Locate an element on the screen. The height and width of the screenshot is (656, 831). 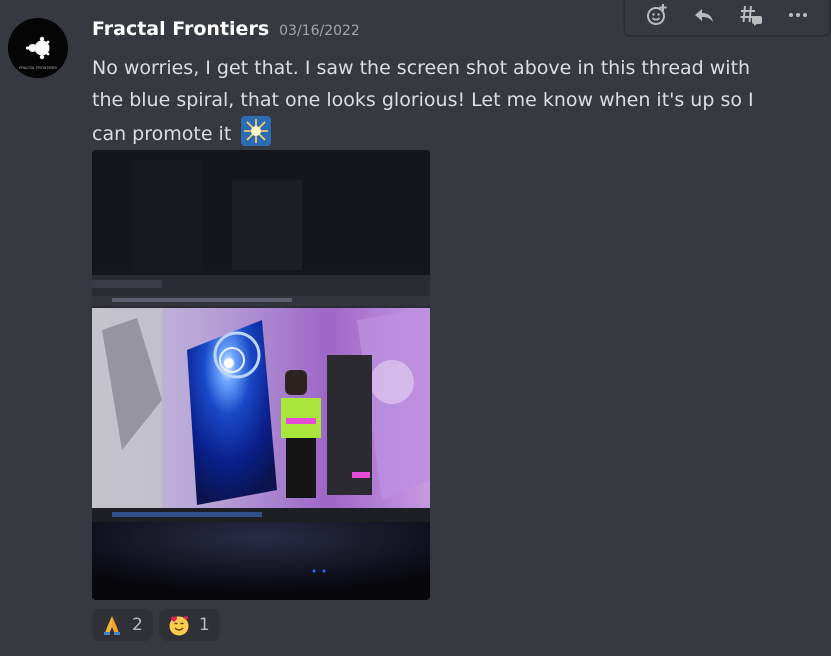
message-hover-toolbar is located at coordinates (727, 18).